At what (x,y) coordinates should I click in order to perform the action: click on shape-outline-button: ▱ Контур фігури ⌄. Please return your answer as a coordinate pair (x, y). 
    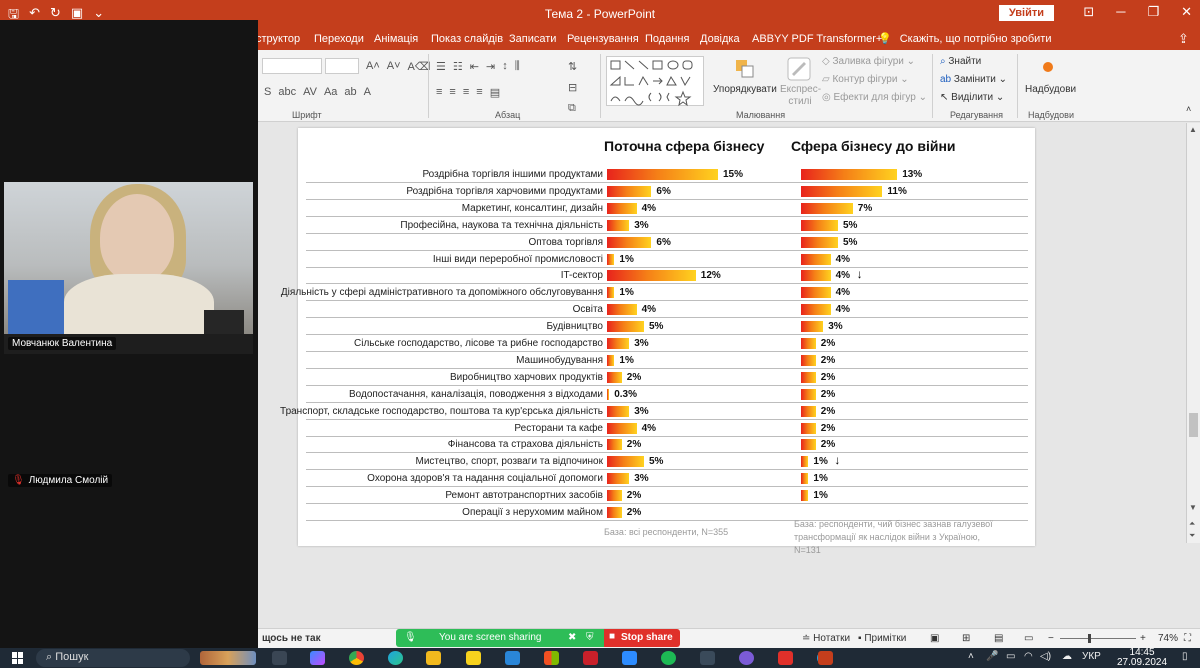
    Looking at the image, I should click on (865, 79).